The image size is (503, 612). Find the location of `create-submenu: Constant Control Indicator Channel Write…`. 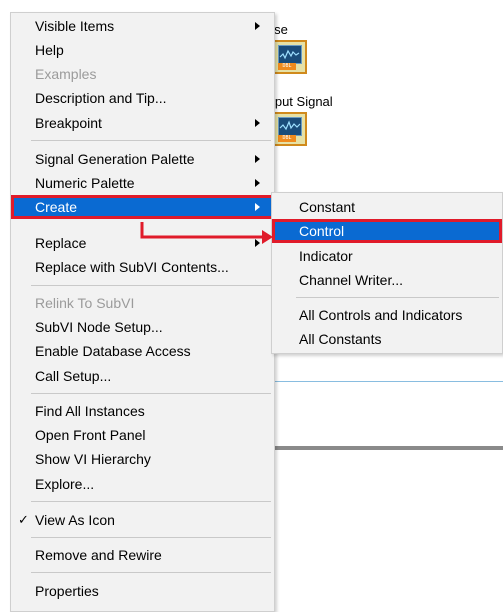

create-submenu: Constant Control Indicator Channel Write… is located at coordinates (387, 273).